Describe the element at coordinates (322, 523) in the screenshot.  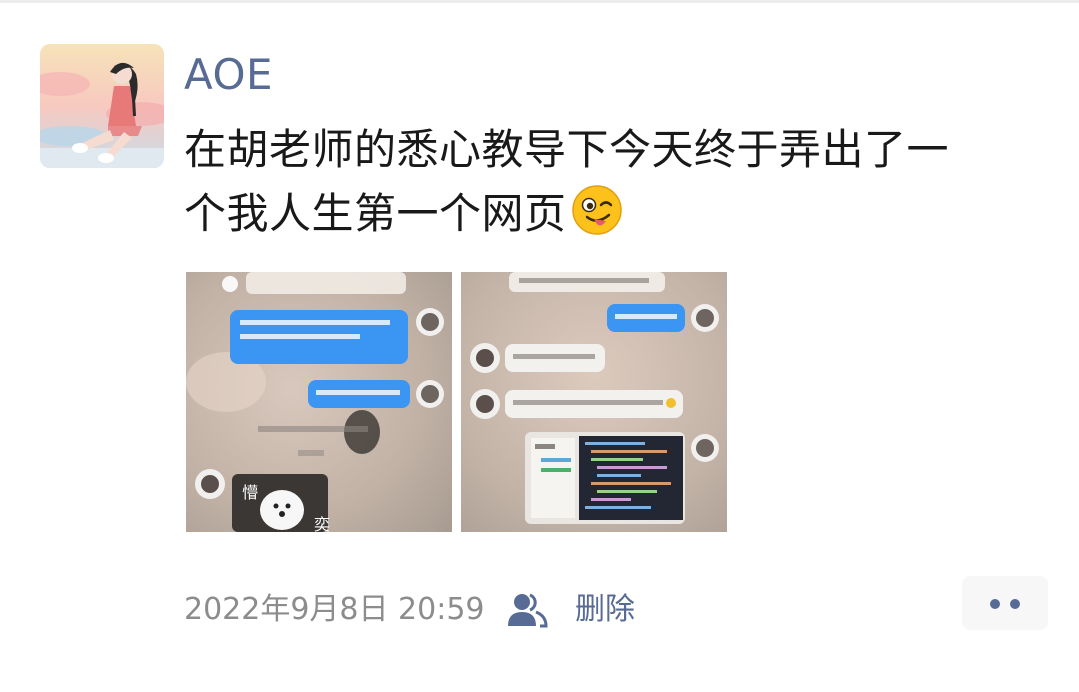
I see `svg-text: 奕` at that location.